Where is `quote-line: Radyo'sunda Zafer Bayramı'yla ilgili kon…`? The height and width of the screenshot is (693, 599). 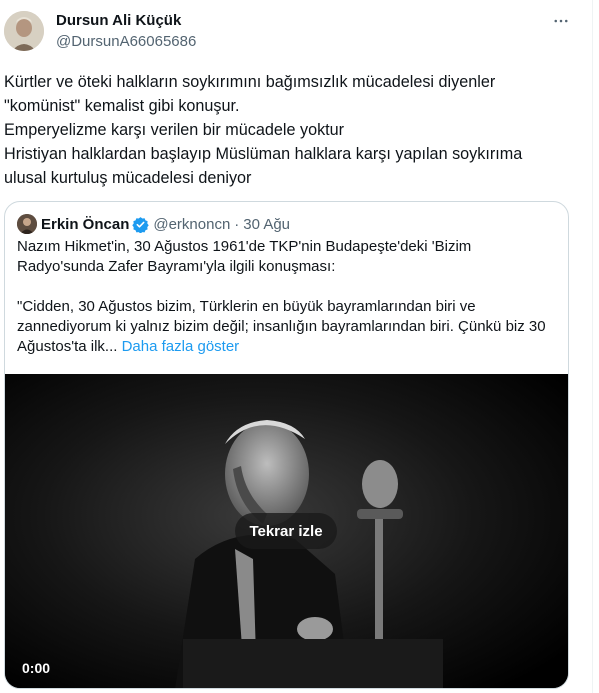 quote-line: Radyo'sunda Zafer Bayramı'yla ilgili kon… is located at coordinates (176, 266).